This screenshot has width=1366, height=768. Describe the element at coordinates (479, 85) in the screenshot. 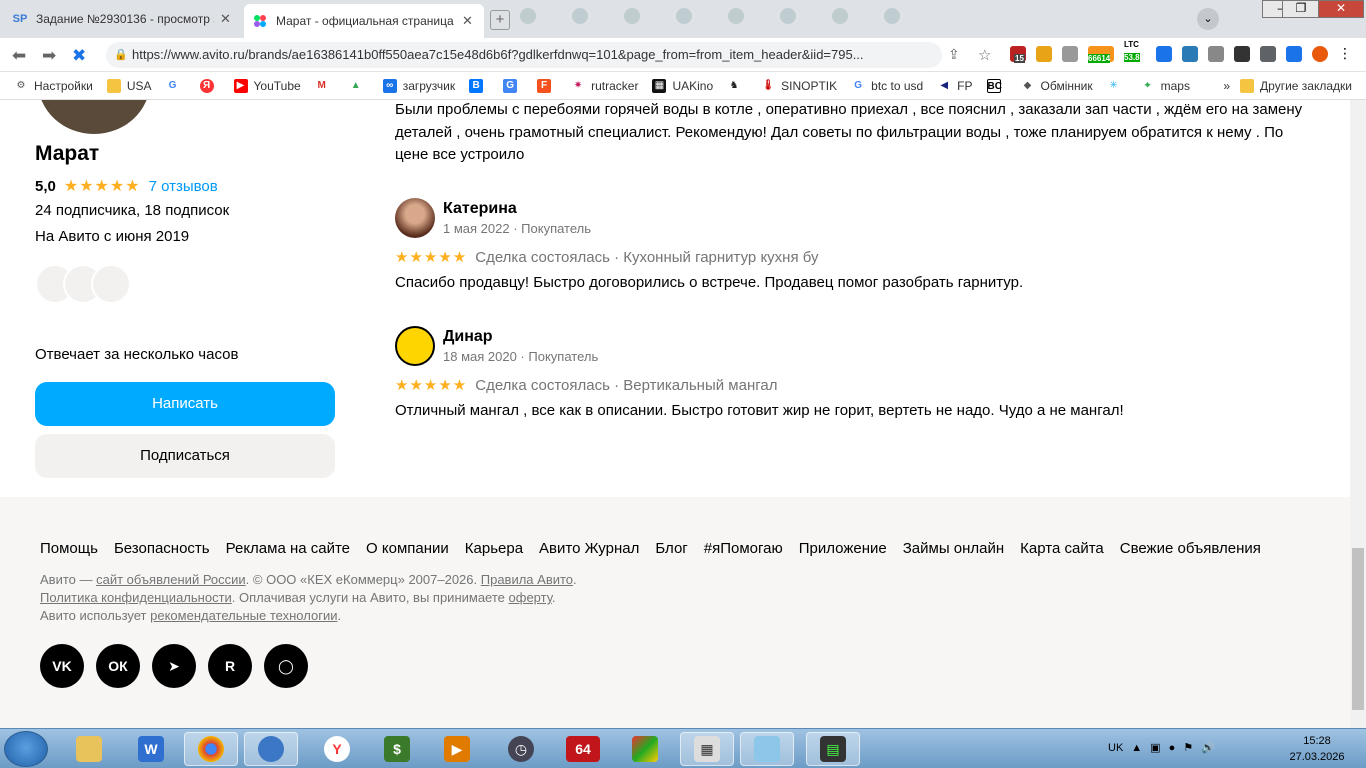

I see `bookmark-vk: В` at that location.